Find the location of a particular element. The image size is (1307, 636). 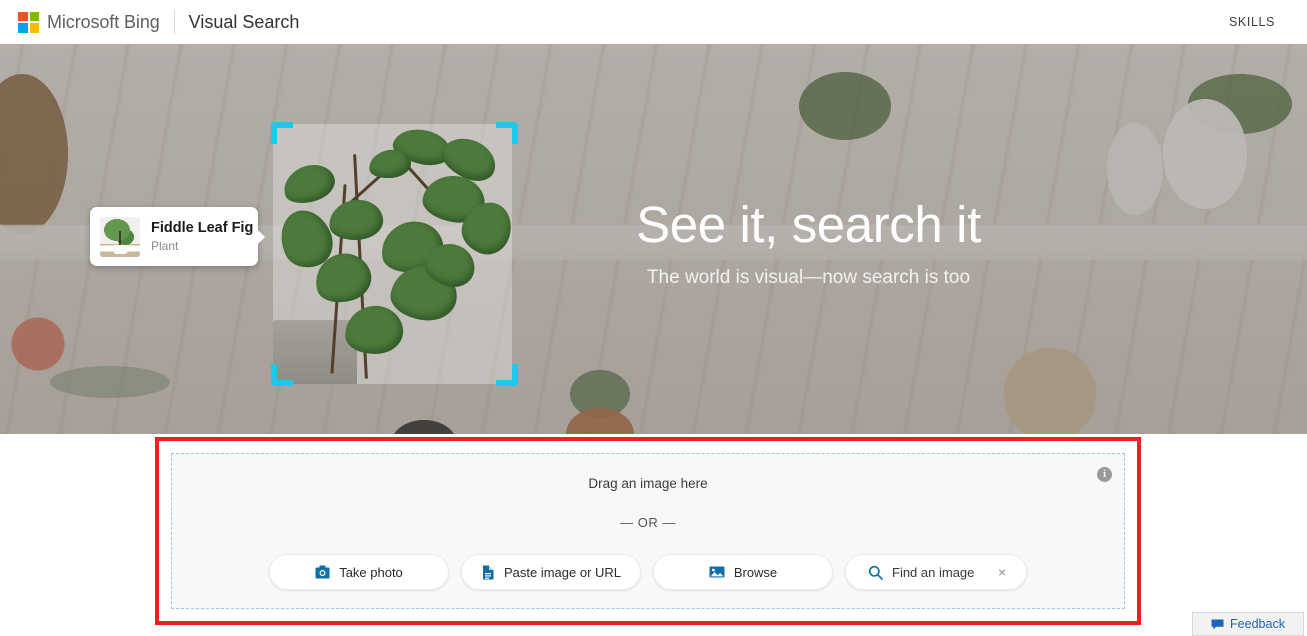

browse-button: Browse is located at coordinates (743, 572).